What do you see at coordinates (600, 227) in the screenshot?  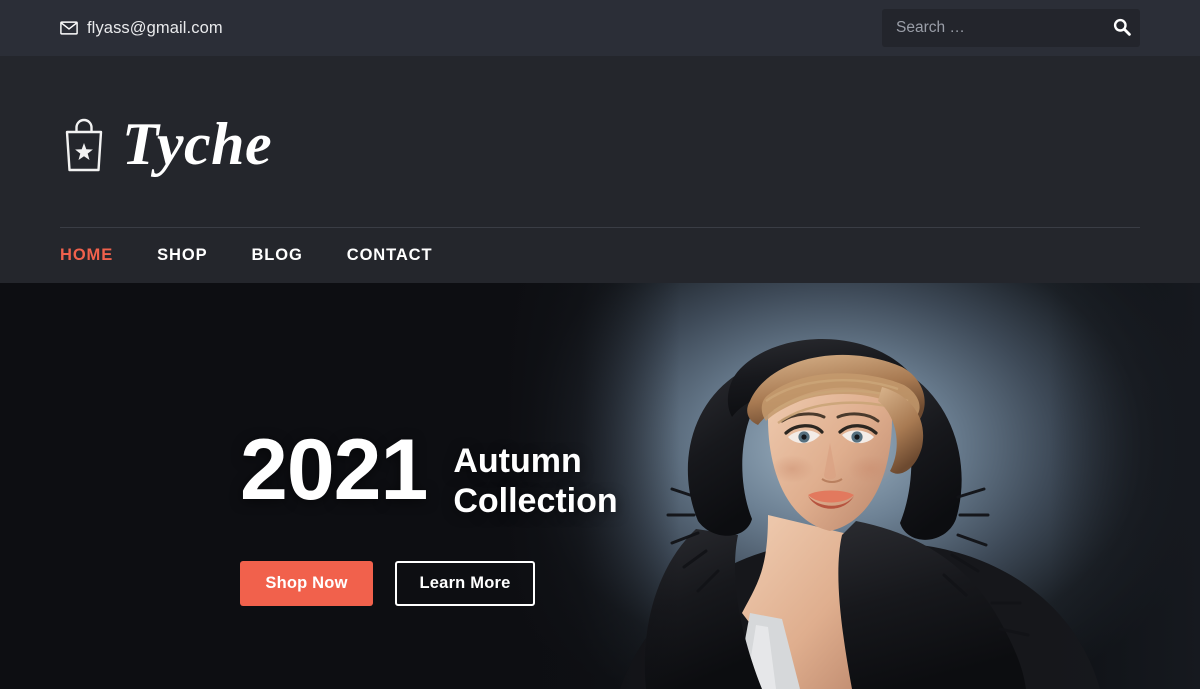 I see `header-divider` at bounding box center [600, 227].